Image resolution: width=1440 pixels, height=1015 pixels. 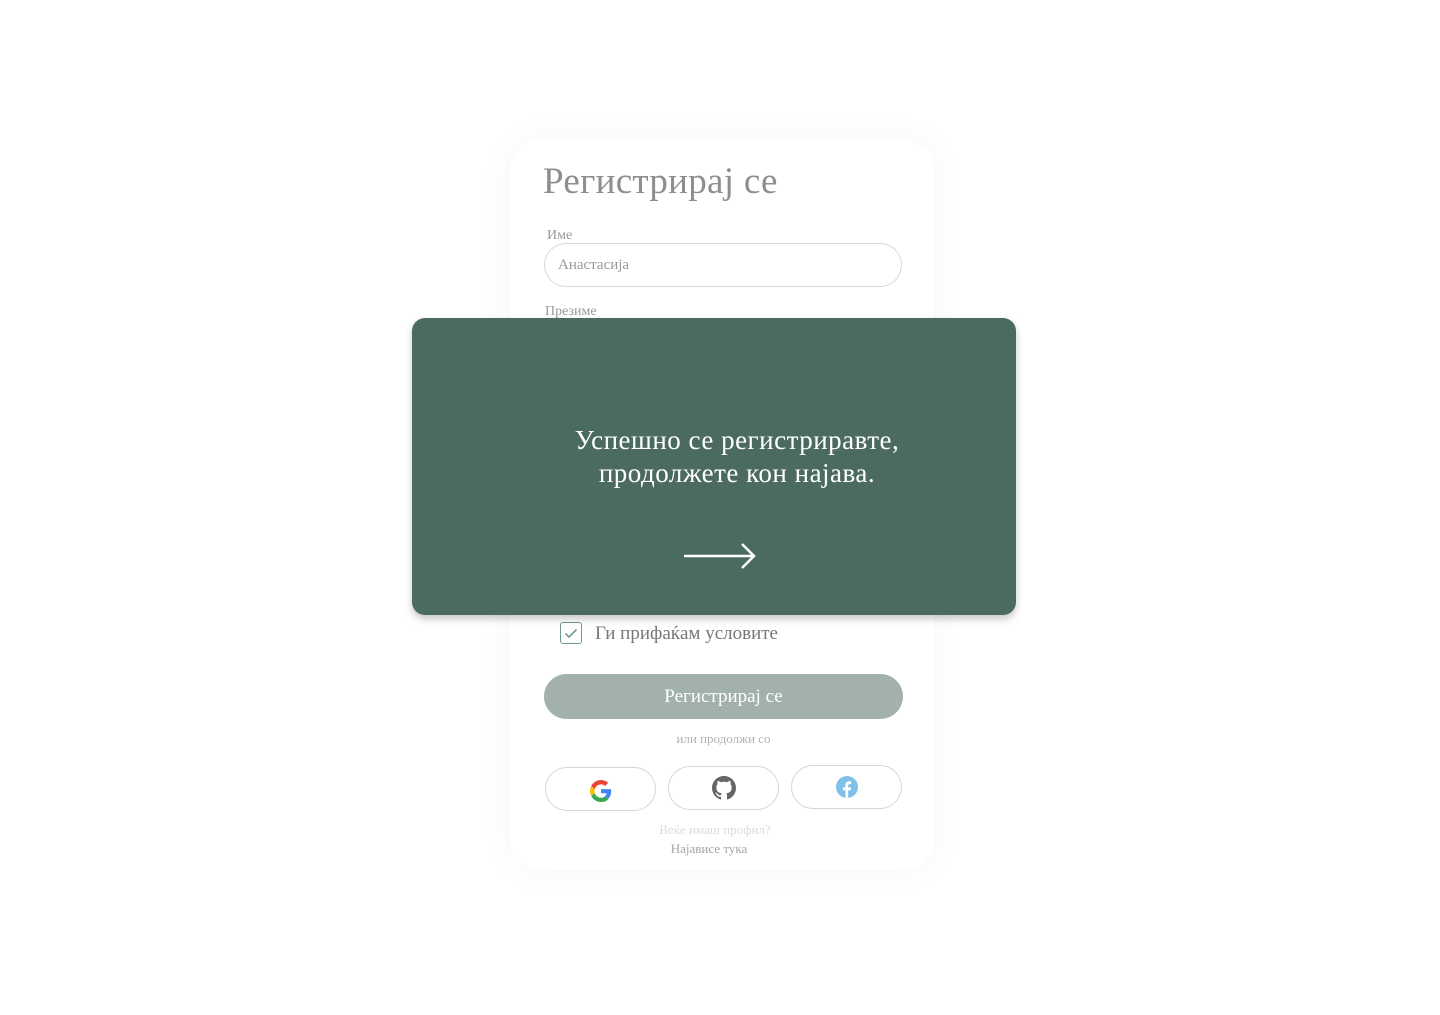 What do you see at coordinates (723, 738) in the screenshot?
I see `or-continue-text: или продолжи со` at bounding box center [723, 738].